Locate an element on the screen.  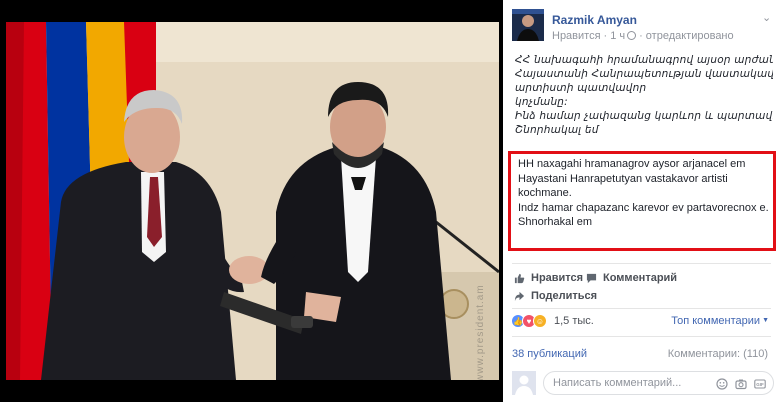
comment-composer: GIF is located at coordinates (643, 383).